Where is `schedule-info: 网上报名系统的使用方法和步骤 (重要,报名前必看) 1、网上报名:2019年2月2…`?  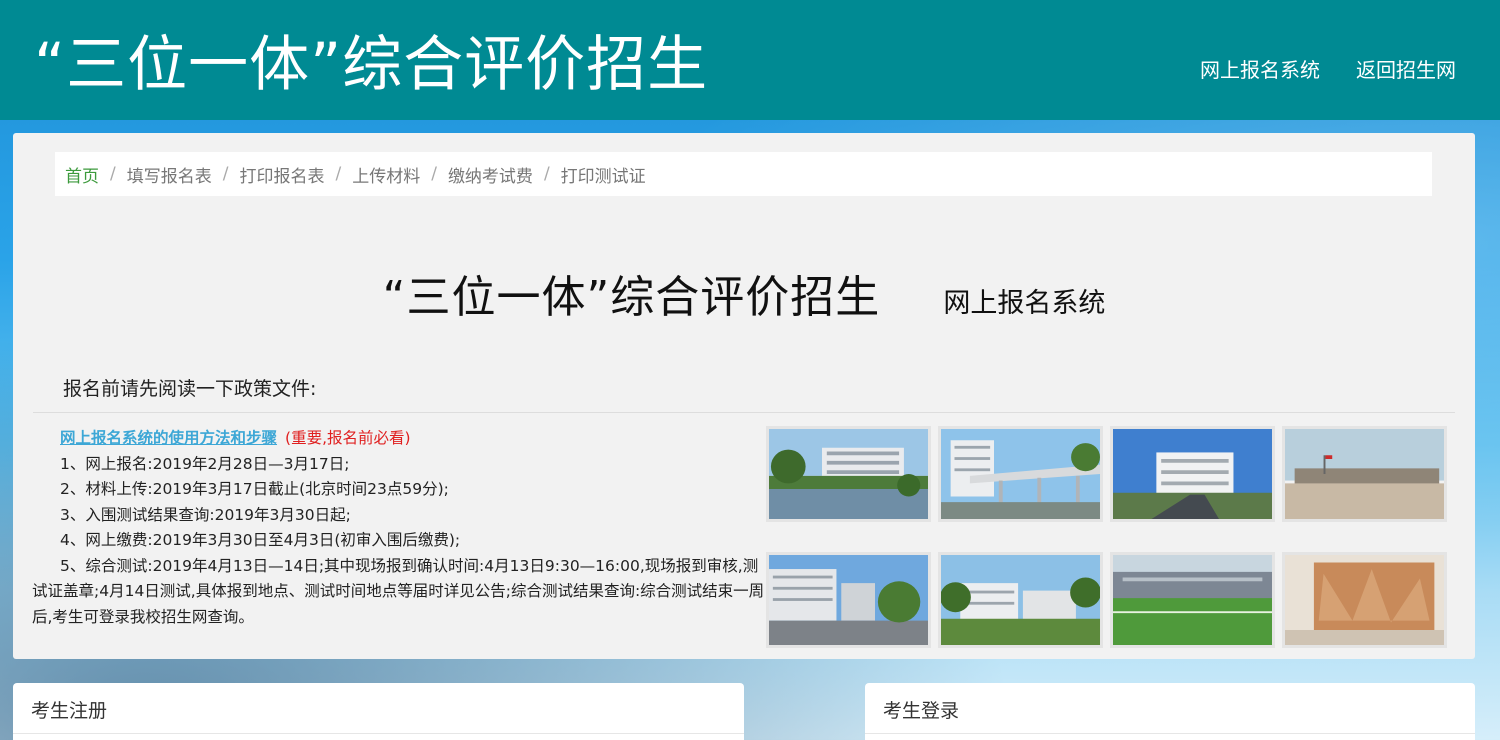 schedule-info: 网上报名系统的使用方法和步骤 (重要,报名前必看) 1、网上报名:2019年2月2… is located at coordinates (398, 528).